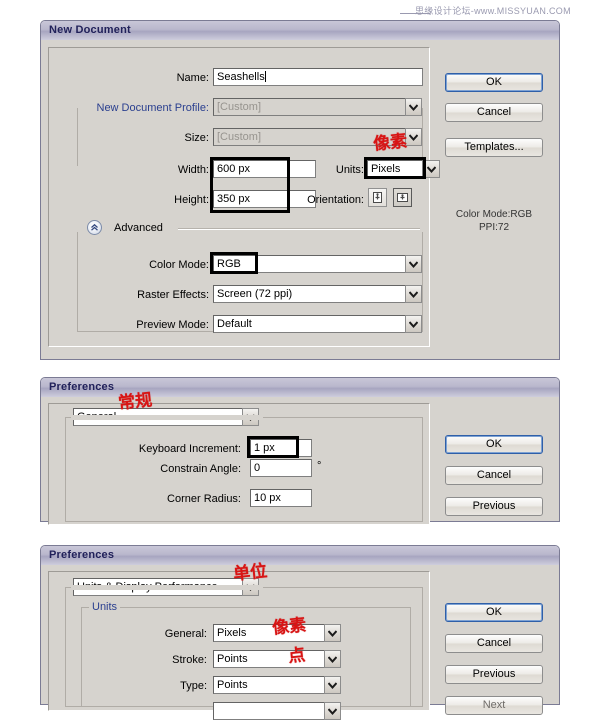 The width and height of the screenshot is (600, 720). Describe the element at coordinates (494, 475) in the screenshot. I see `preferences-general-cancel-button: Cancel` at that location.